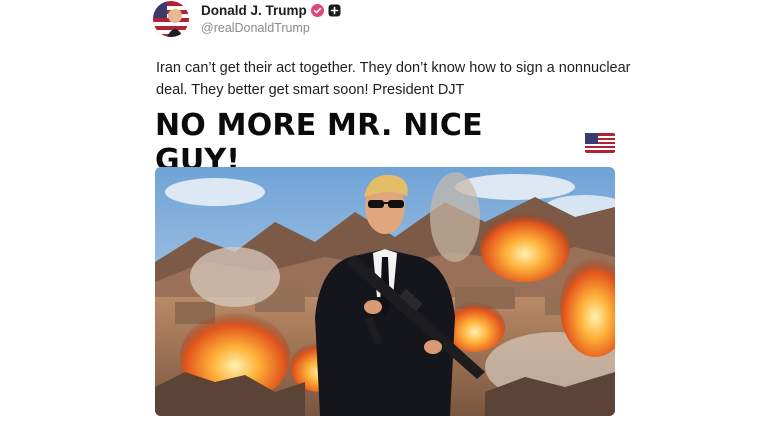 This screenshot has height=422, width=770. Describe the element at coordinates (600, 142) in the screenshot. I see `us-flag-icon` at that location.